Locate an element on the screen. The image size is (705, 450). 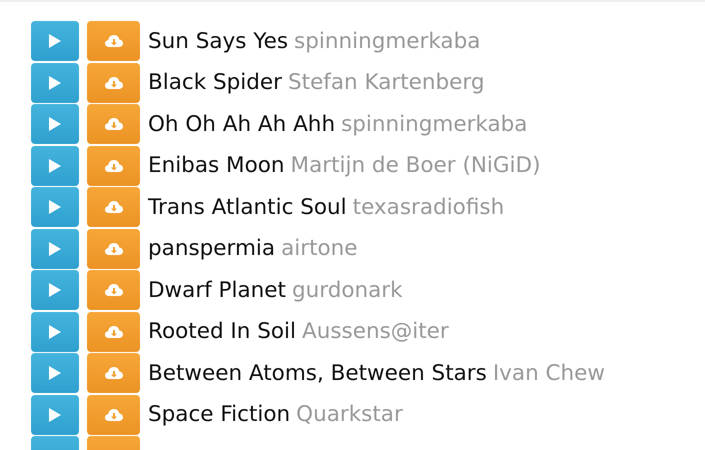
artist-name: texasradiofish is located at coordinates (428, 207).